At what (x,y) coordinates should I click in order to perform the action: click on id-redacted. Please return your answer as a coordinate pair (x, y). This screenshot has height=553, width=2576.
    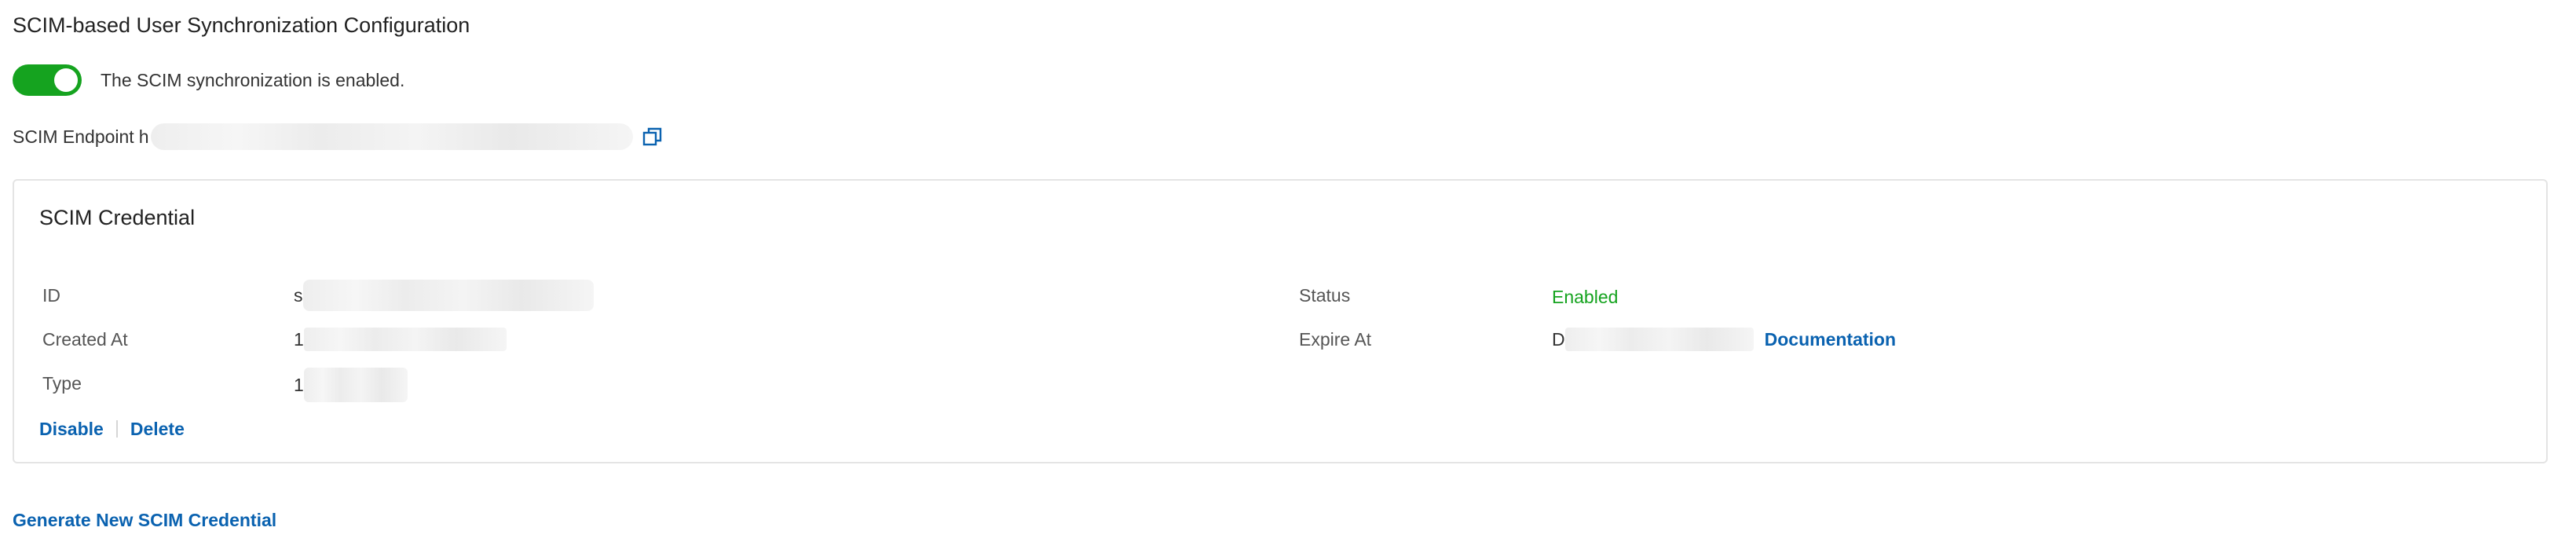
    Looking at the image, I should click on (448, 295).